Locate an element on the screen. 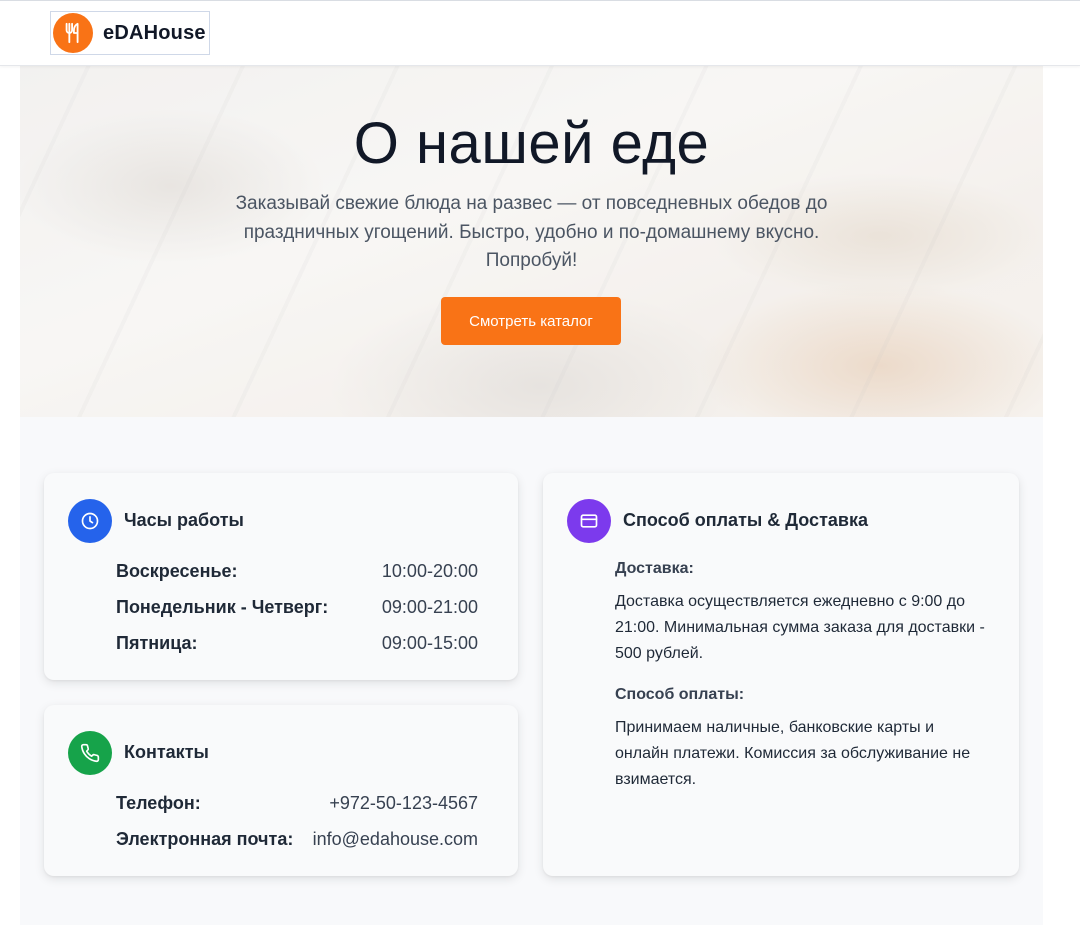 The height and width of the screenshot is (925, 1080). hours-day-label: Воскресенье: is located at coordinates (177, 571).